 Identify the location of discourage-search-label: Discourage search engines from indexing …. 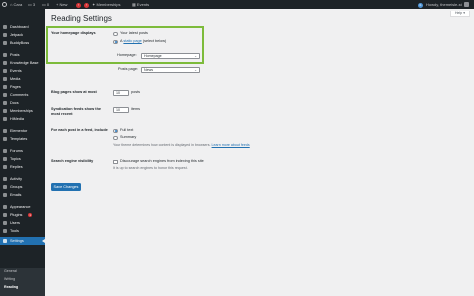
(162, 161).